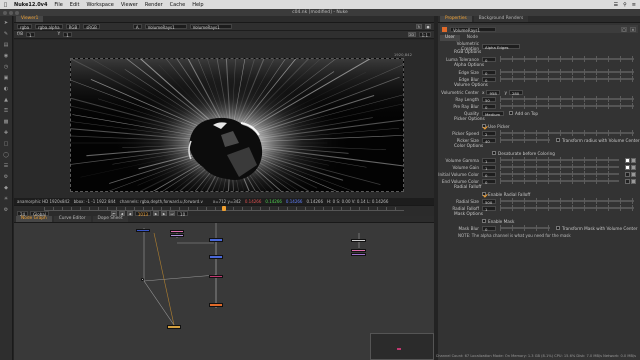  I want to click on volume-gain-field: 1, so click(489, 167).